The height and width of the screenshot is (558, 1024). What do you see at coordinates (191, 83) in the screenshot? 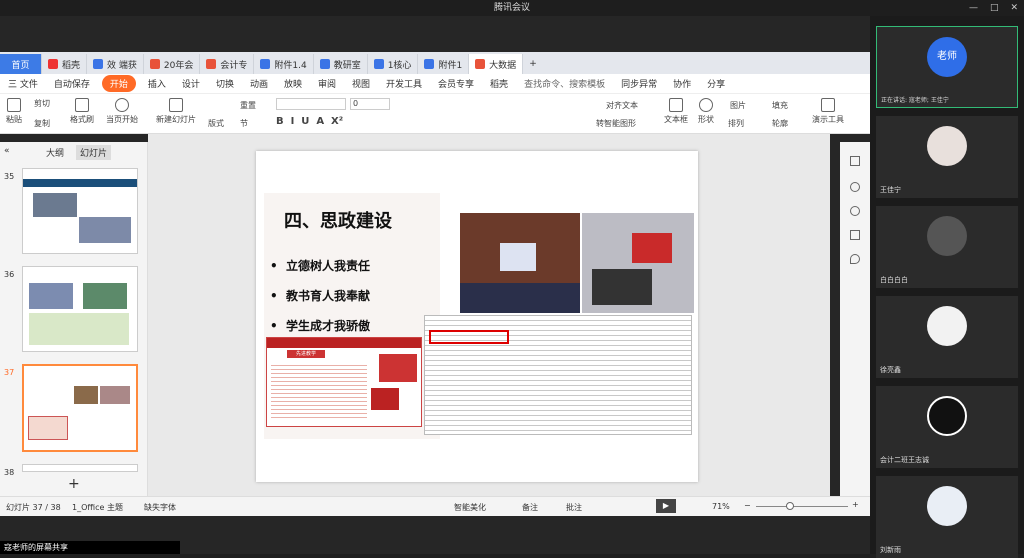
I see `menu-design: 设计` at bounding box center [191, 83].